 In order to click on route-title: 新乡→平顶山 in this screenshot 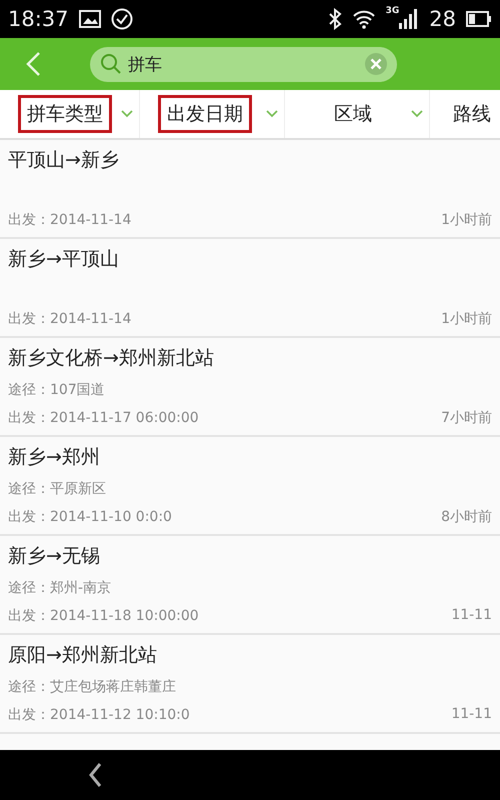, I will do `click(64, 259)`.